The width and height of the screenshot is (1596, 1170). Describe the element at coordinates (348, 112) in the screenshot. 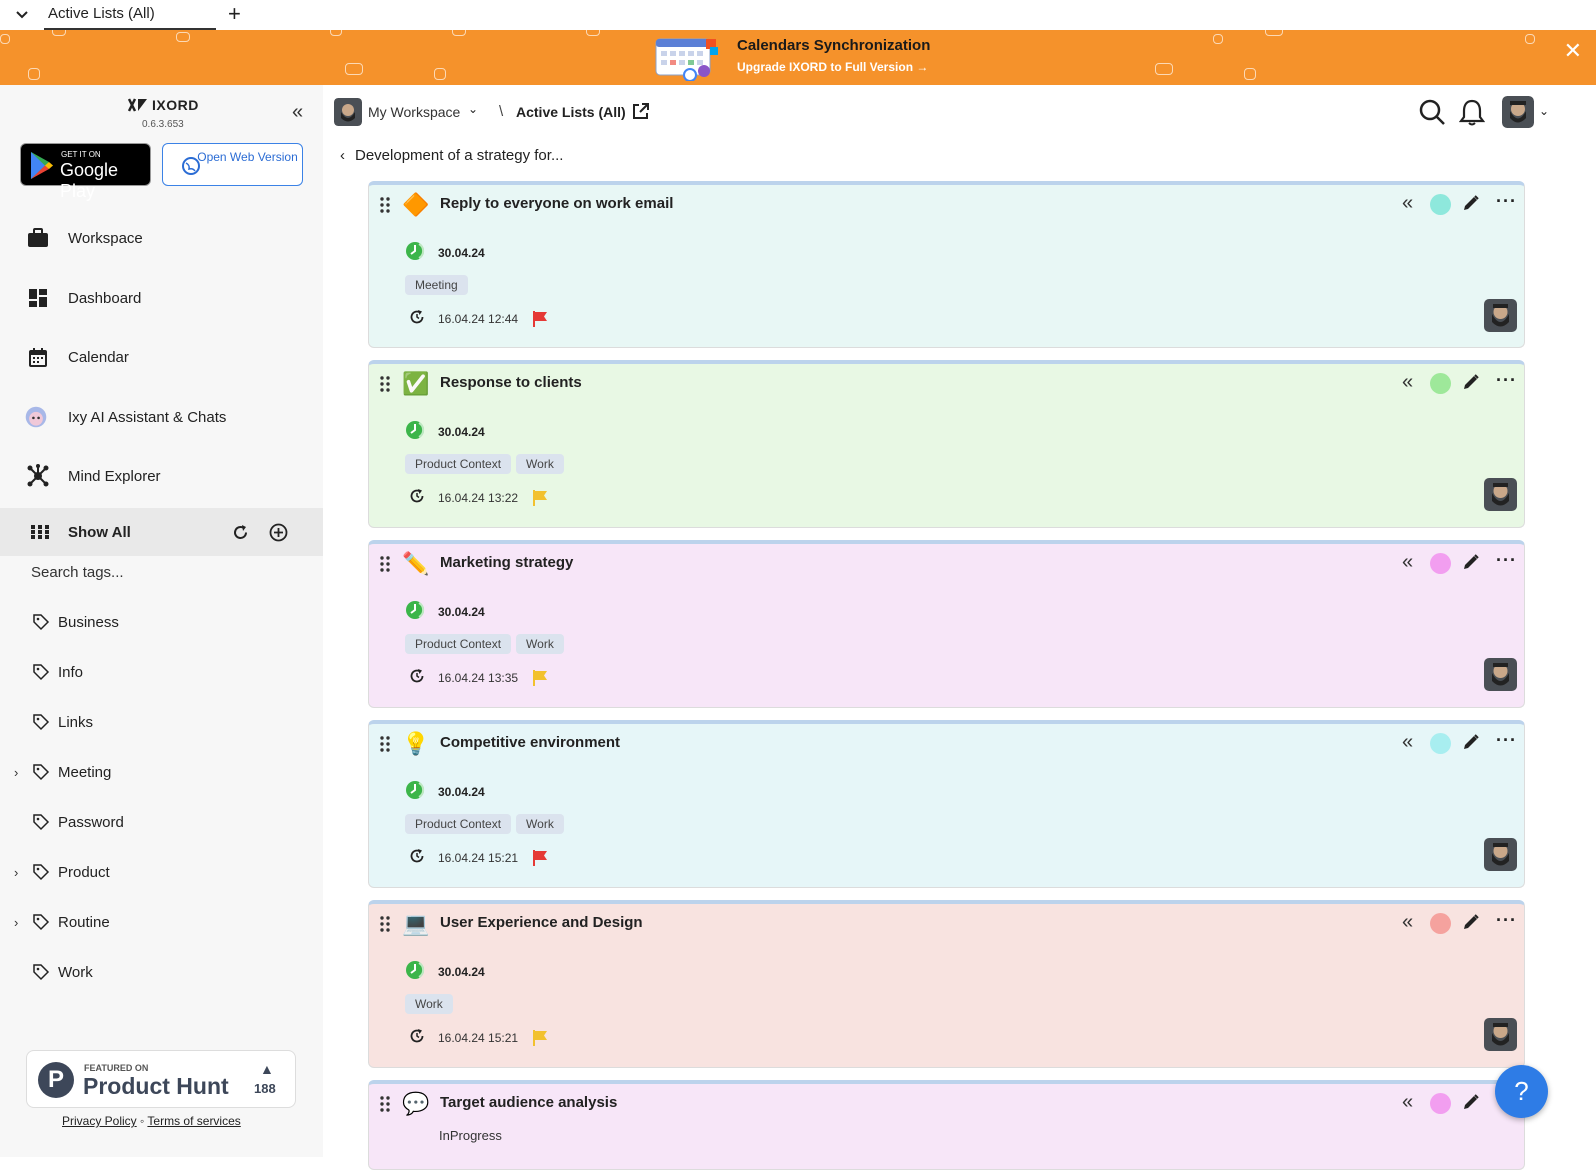

I see `workspace-avatar` at that location.